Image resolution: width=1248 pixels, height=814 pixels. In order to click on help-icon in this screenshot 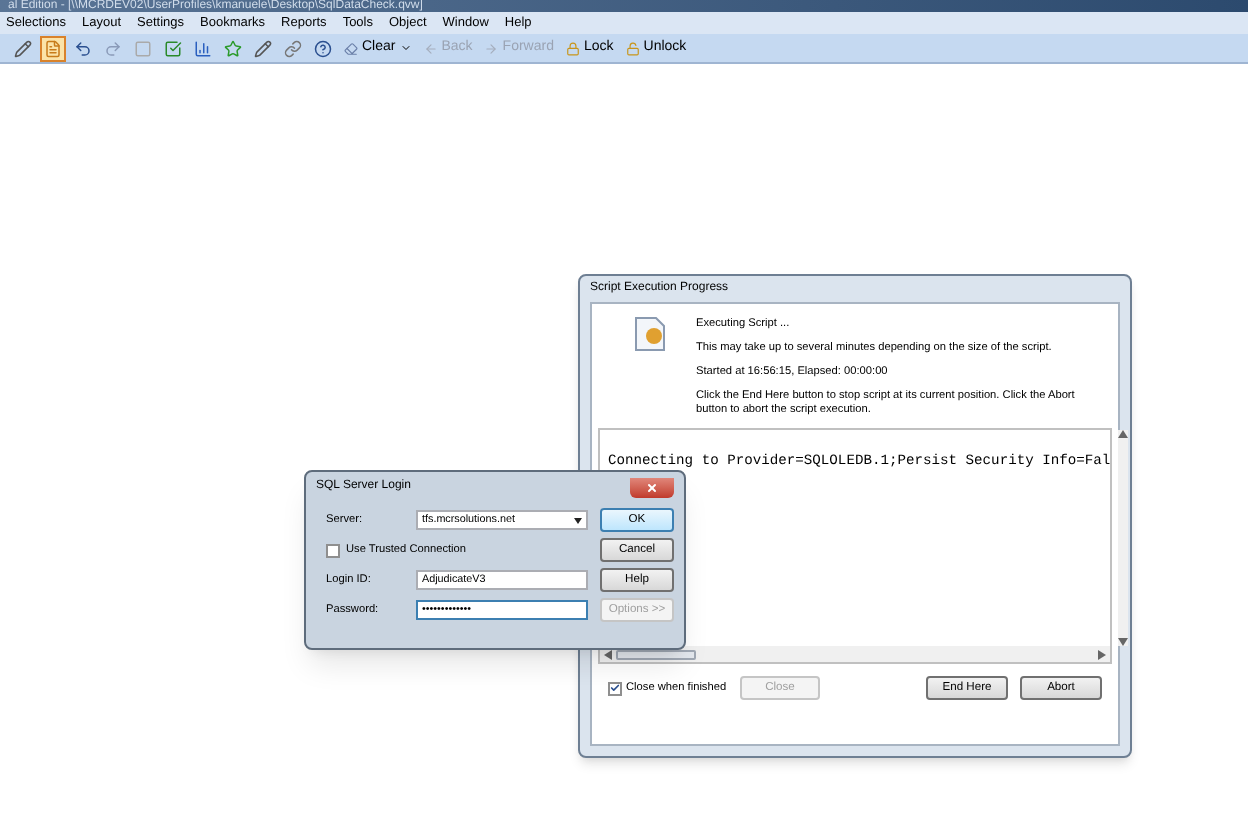, I will do `click(323, 48)`.